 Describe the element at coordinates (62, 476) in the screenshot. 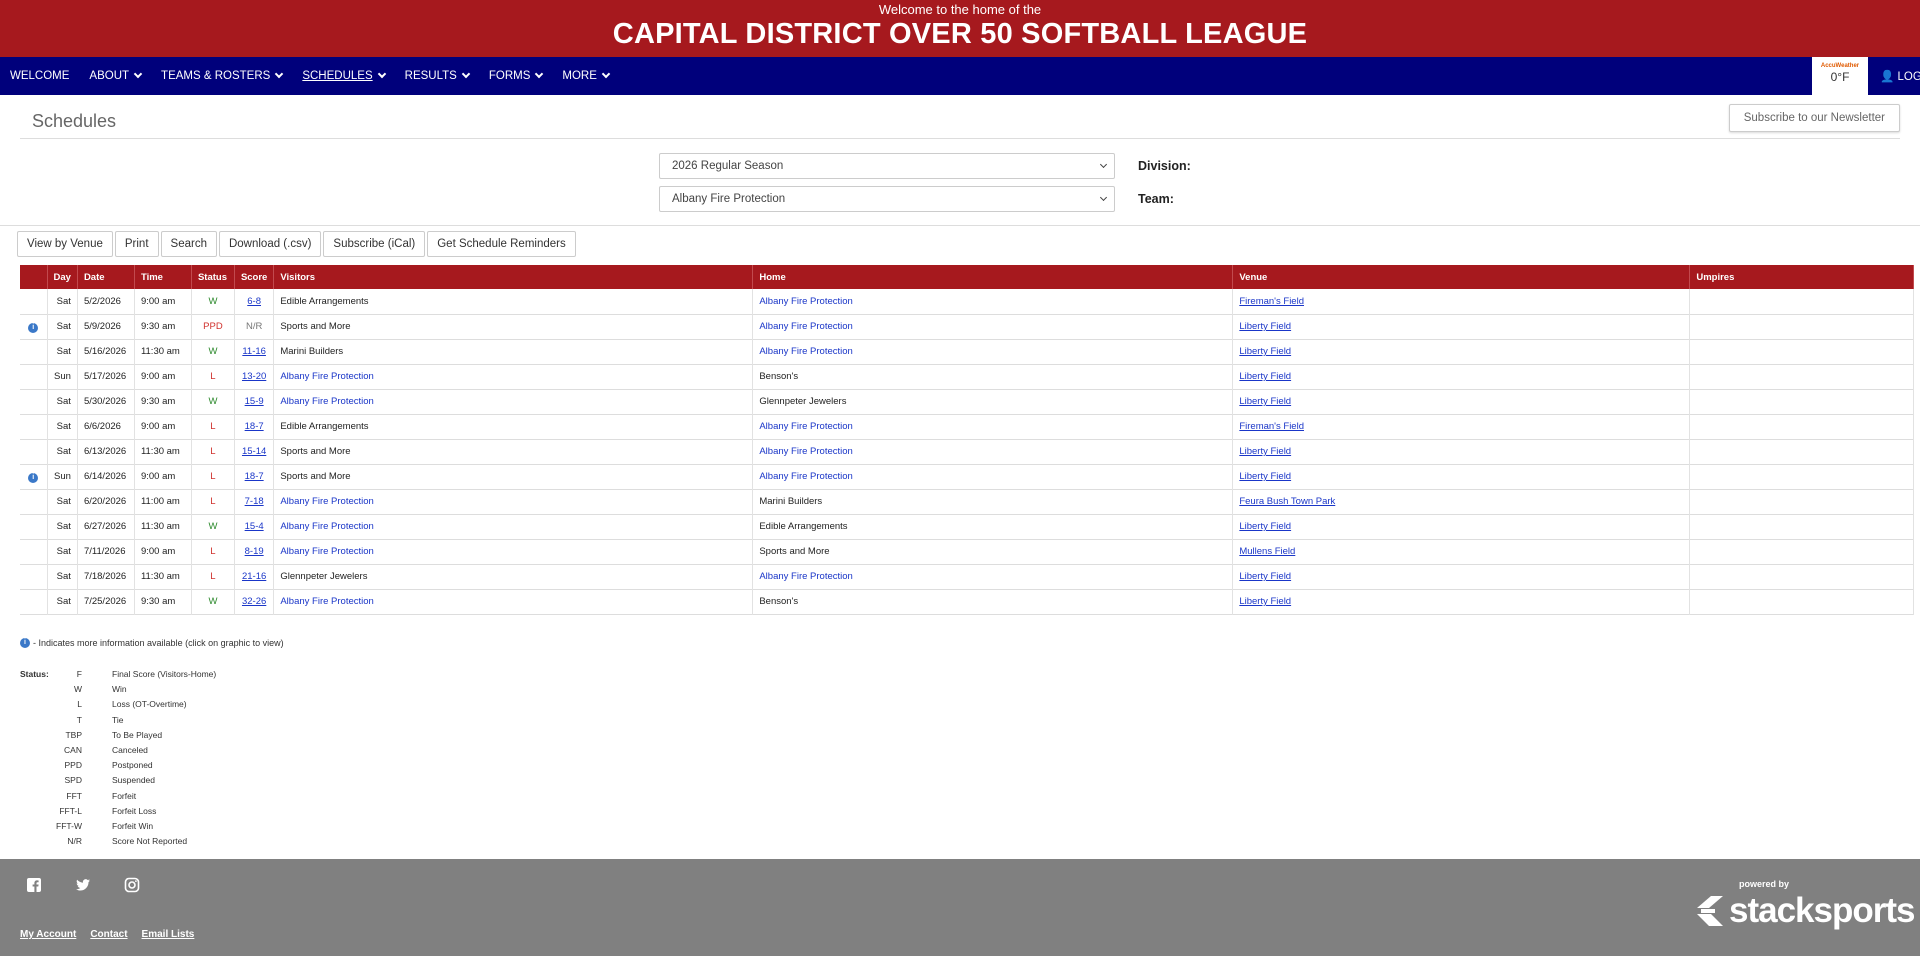

I see `day-cell: Sun` at that location.